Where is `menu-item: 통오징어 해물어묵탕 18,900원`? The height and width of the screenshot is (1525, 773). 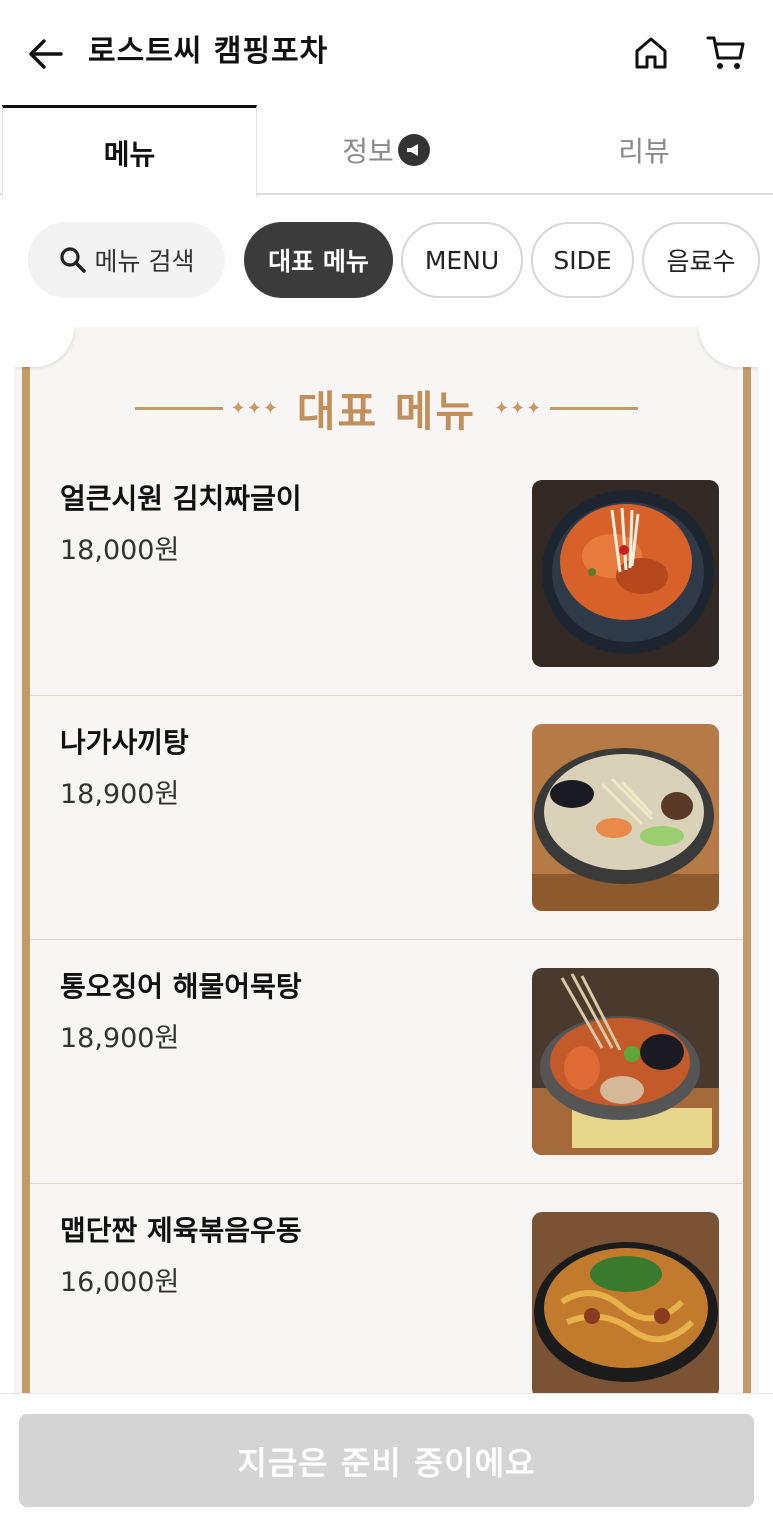
menu-item: 통오징어 해물어묵탕 18,900원 is located at coordinates (386, 1062).